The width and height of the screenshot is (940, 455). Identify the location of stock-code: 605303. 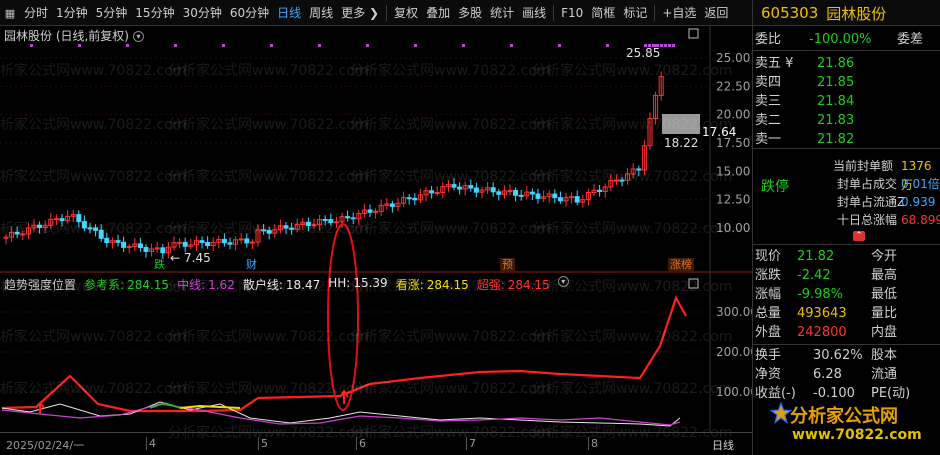
(790, 13).